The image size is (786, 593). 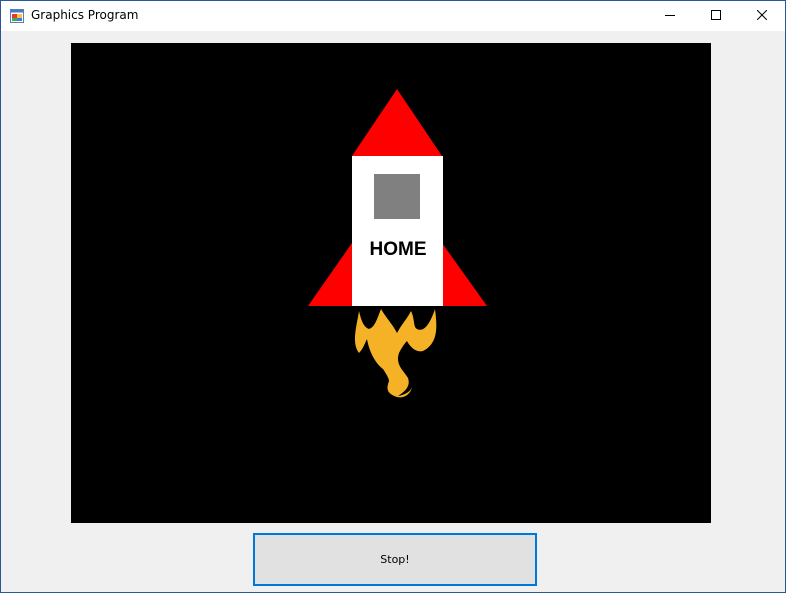 I want to click on minimize-button, so click(x=670, y=16).